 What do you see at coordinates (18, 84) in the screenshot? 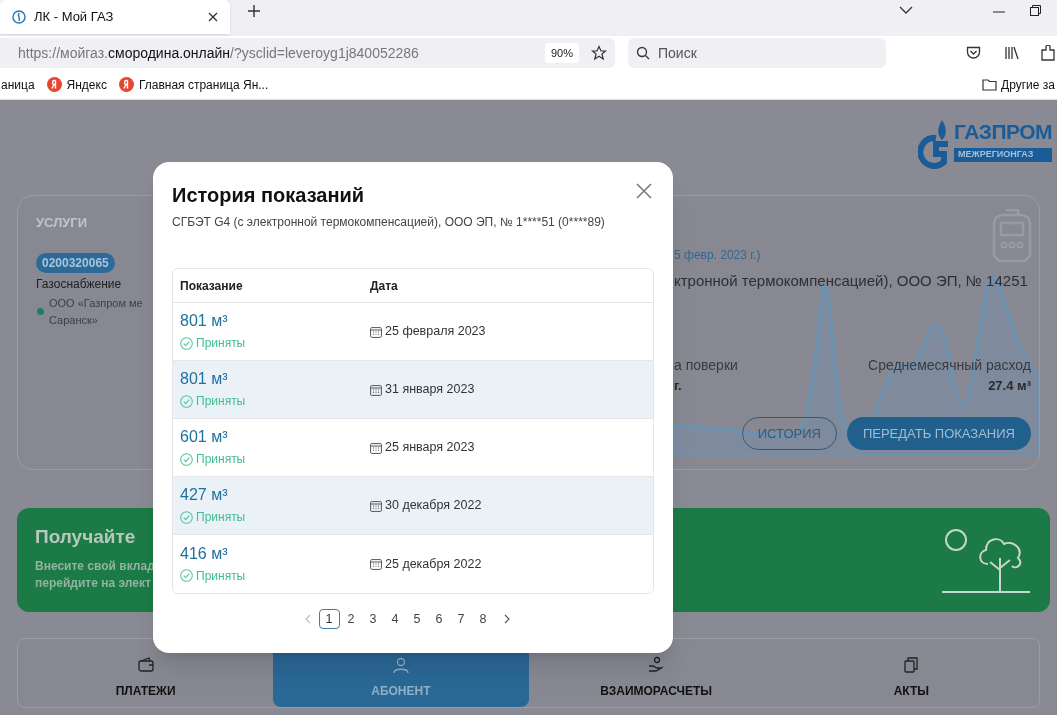
I see `bookmark-link: аница` at bounding box center [18, 84].